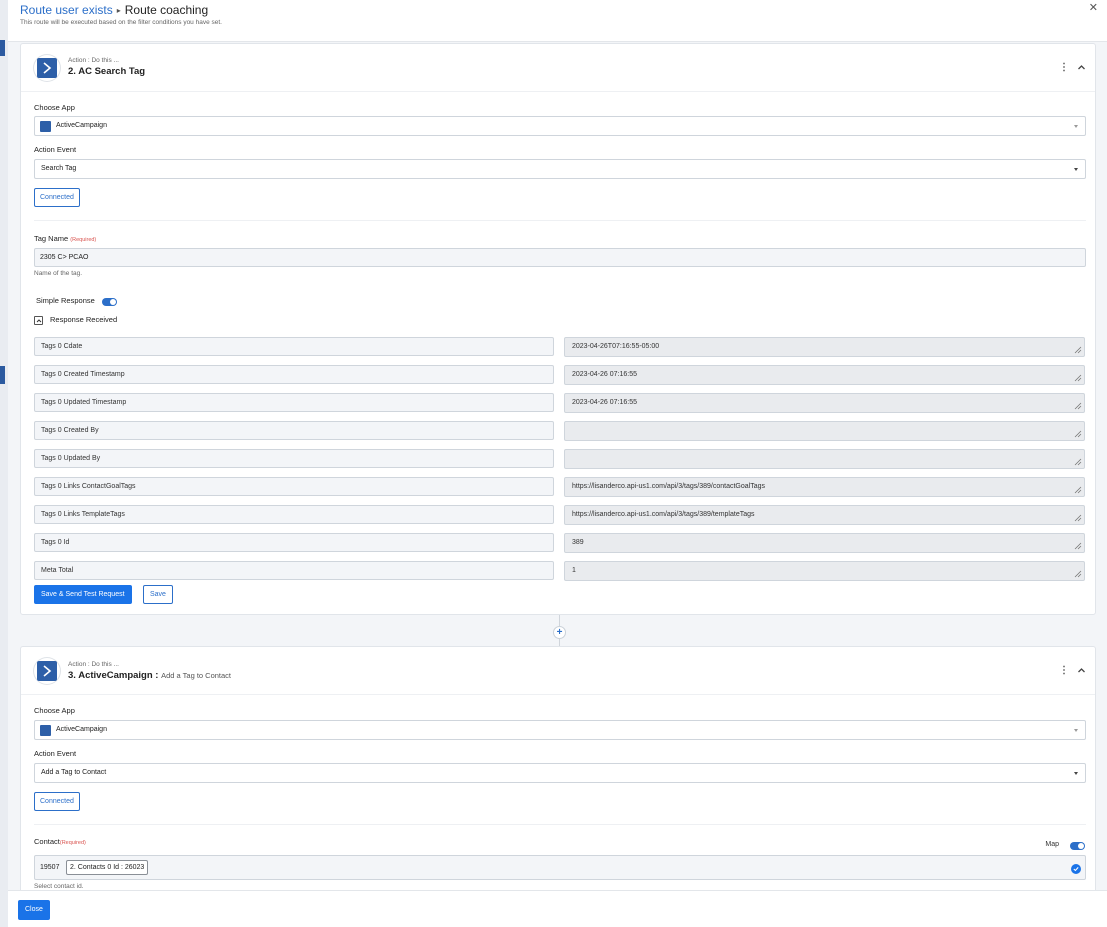  I want to click on response-value-text: 1, so click(574, 570).